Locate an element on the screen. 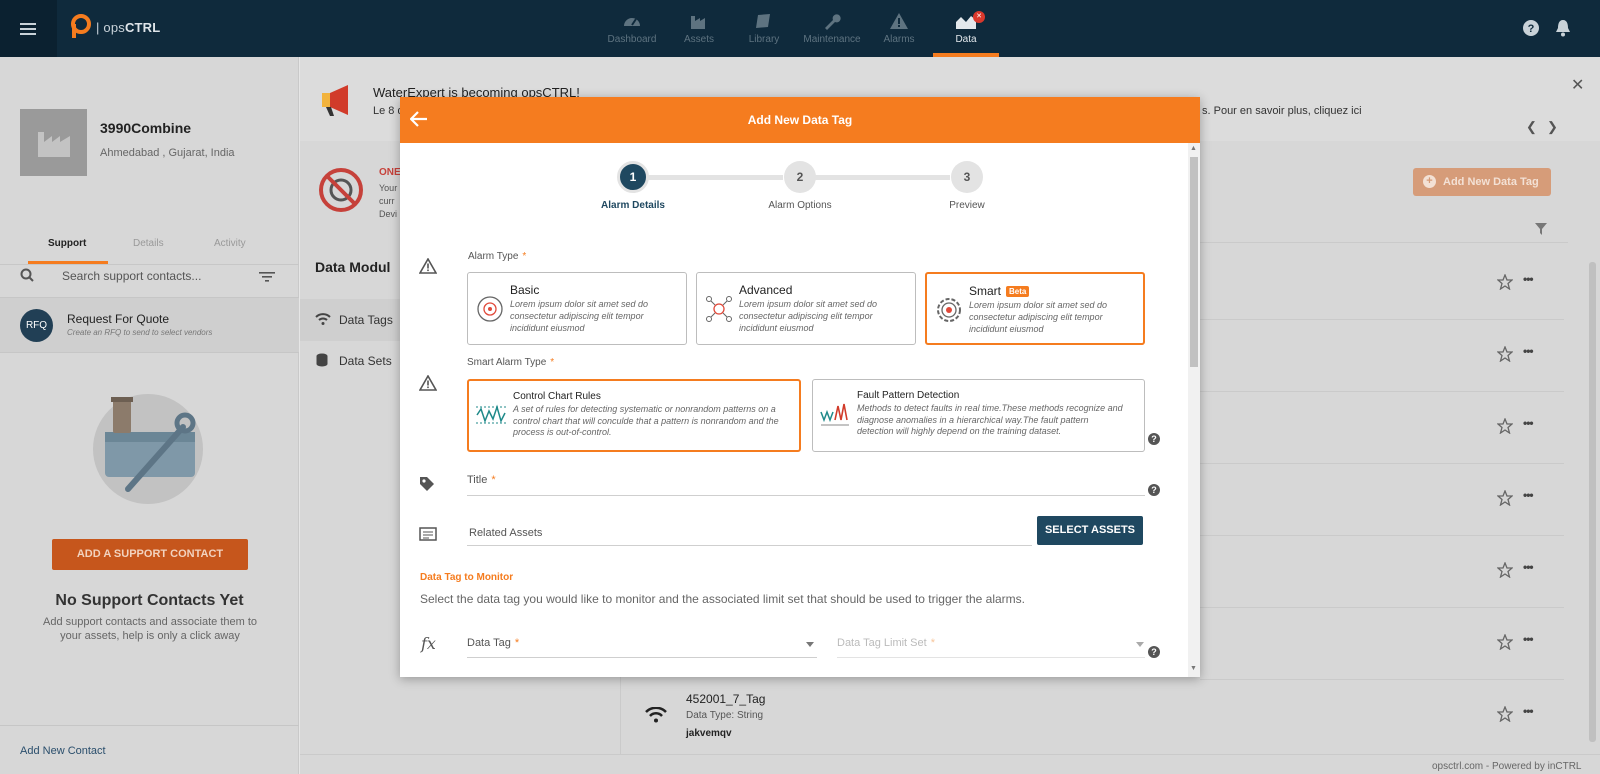 This screenshot has width=1600, height=774. data-sets-menu-item: Data Sets is located at coordinates (365, 361).